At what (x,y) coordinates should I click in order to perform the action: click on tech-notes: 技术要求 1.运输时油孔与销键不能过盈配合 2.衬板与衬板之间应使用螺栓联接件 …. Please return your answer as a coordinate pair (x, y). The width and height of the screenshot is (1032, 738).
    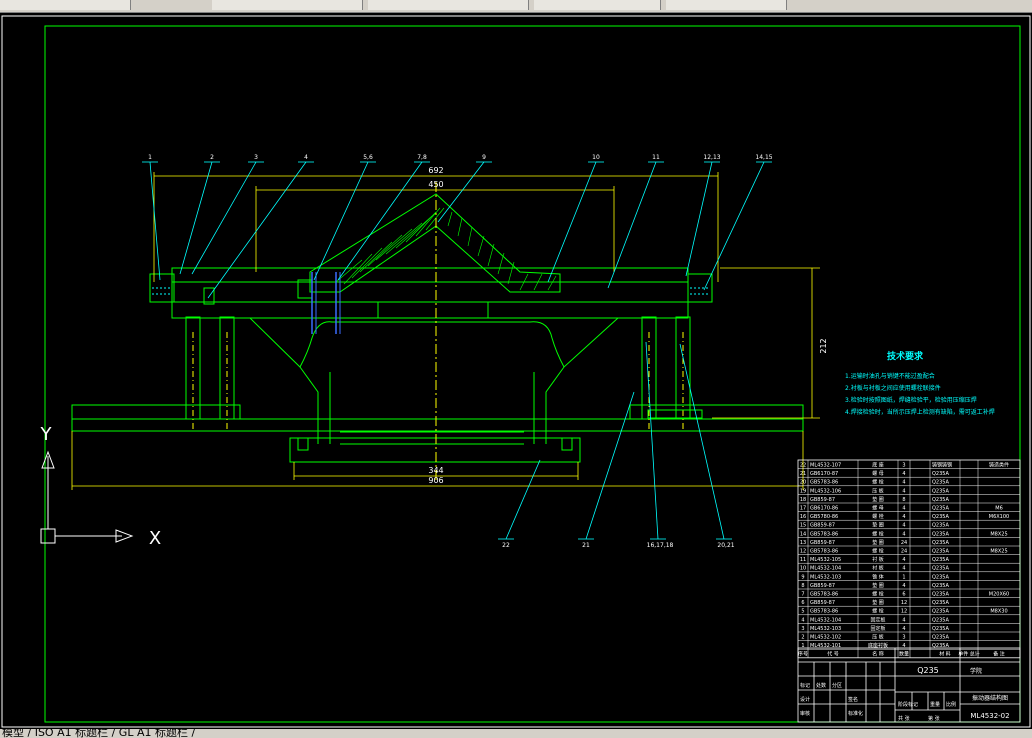
    Looking at the image, I should click on (920, 383).